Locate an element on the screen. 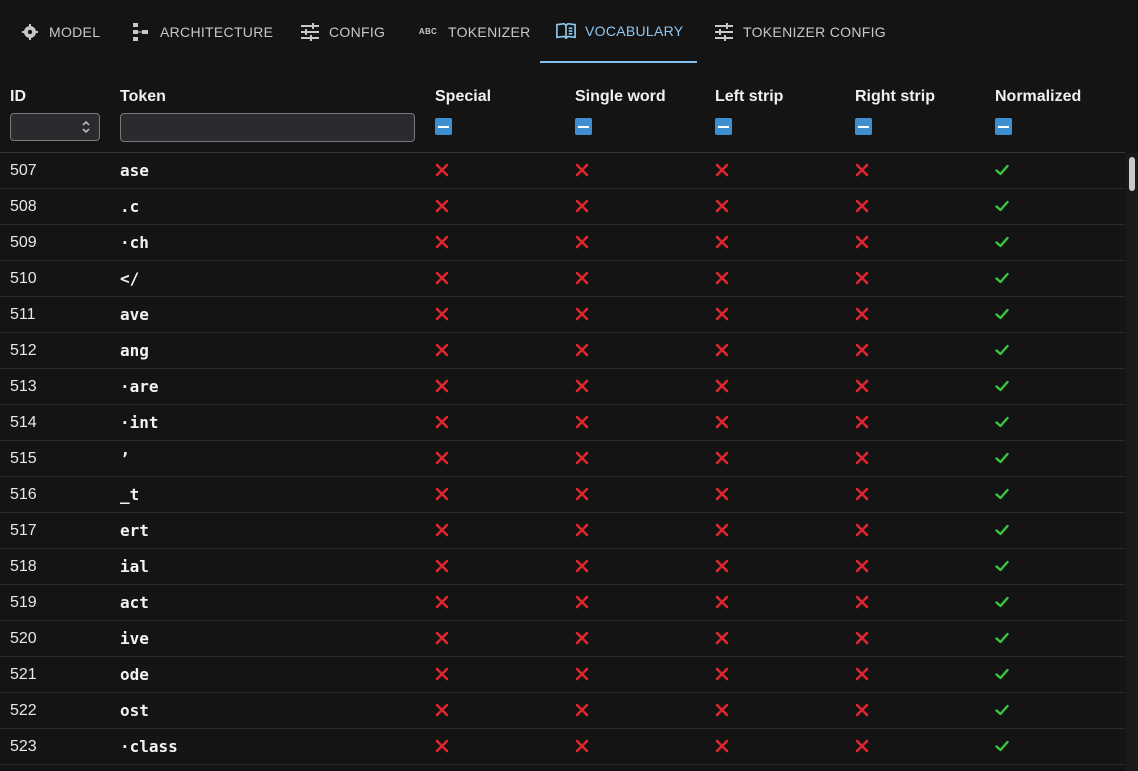 The width and height of the screenshot is (1138, 771). table-row: 507 ase is located at coordinates (562, 171).